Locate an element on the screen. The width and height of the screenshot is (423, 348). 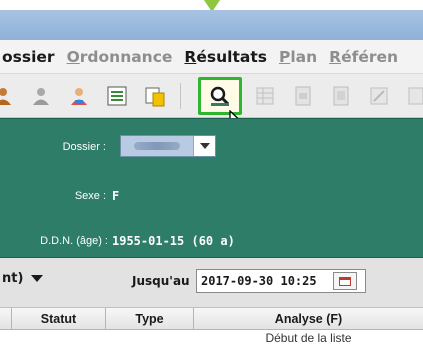
results-table-header: Statut Type Analyse (F) is located at coordinates (211, 319).